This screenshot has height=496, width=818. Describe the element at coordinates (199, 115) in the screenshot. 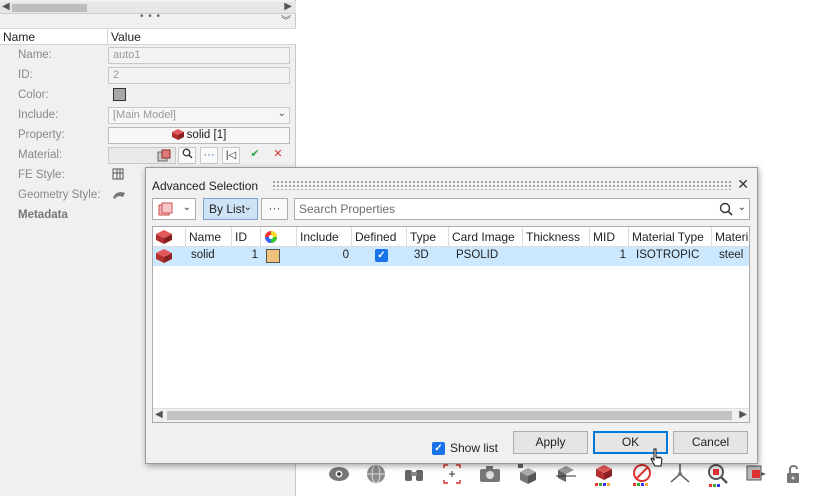

I see `include-select: [Main Model] ⌄` at that location.